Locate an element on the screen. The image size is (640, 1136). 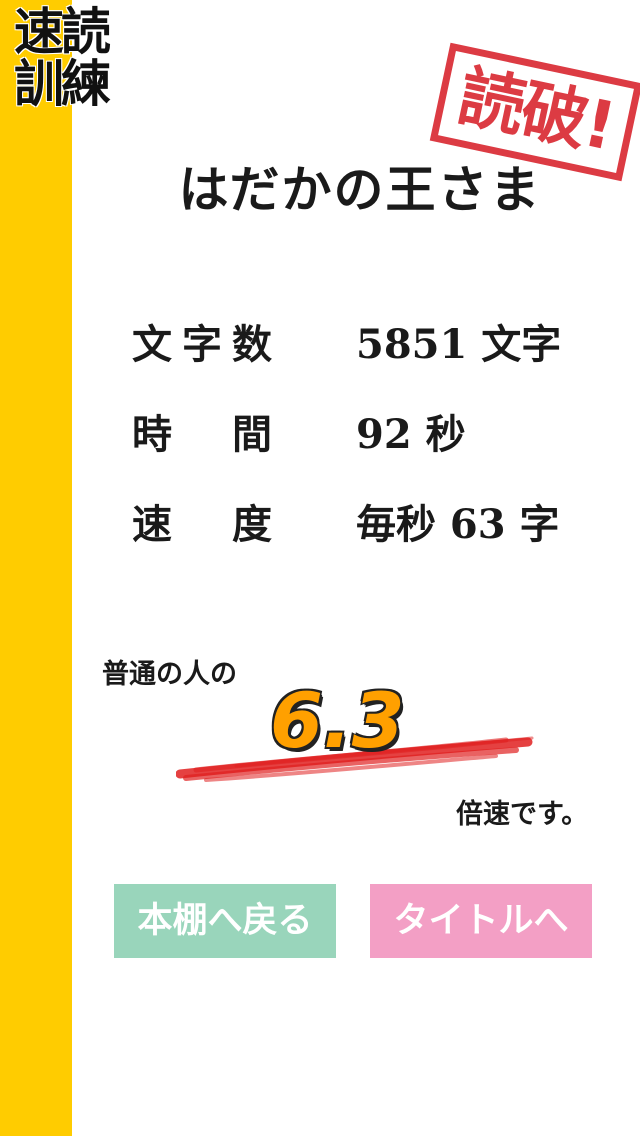
stat-label: 速度 is located at coordinates (202, 524).